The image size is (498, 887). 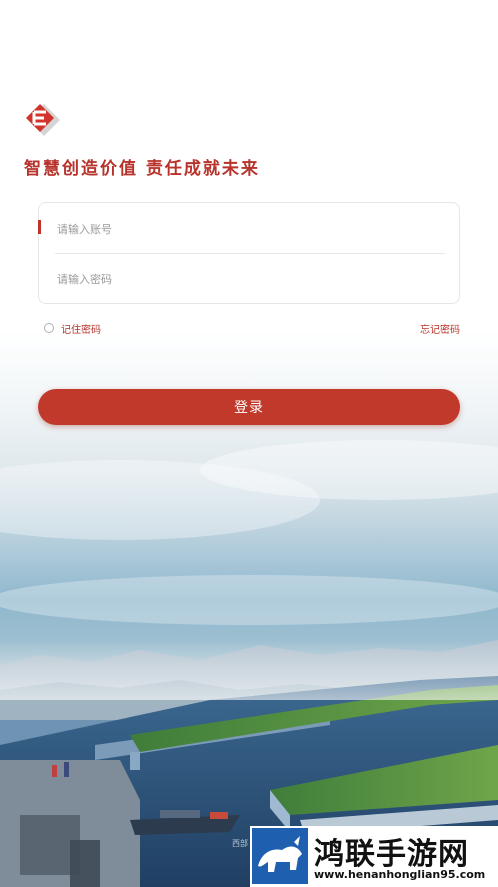 I want to click on remember-password-toggle: 记住密码, so click(x=72, y=328).